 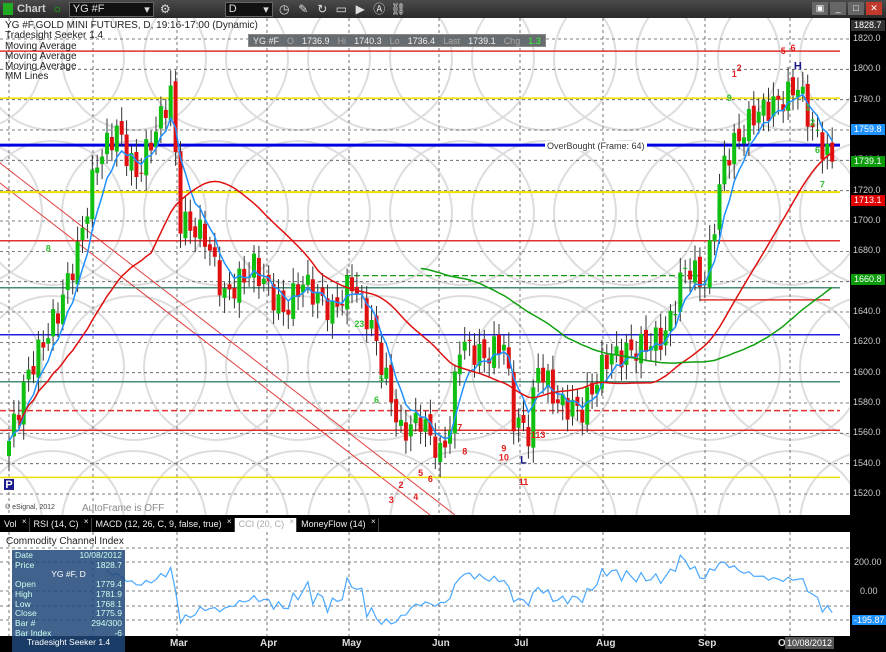 What do you see at coordinates (868, 584) in the screenshot?
I see `cci-axis: 200.00 0.00 -195.87` at bounding box center [868, 584].